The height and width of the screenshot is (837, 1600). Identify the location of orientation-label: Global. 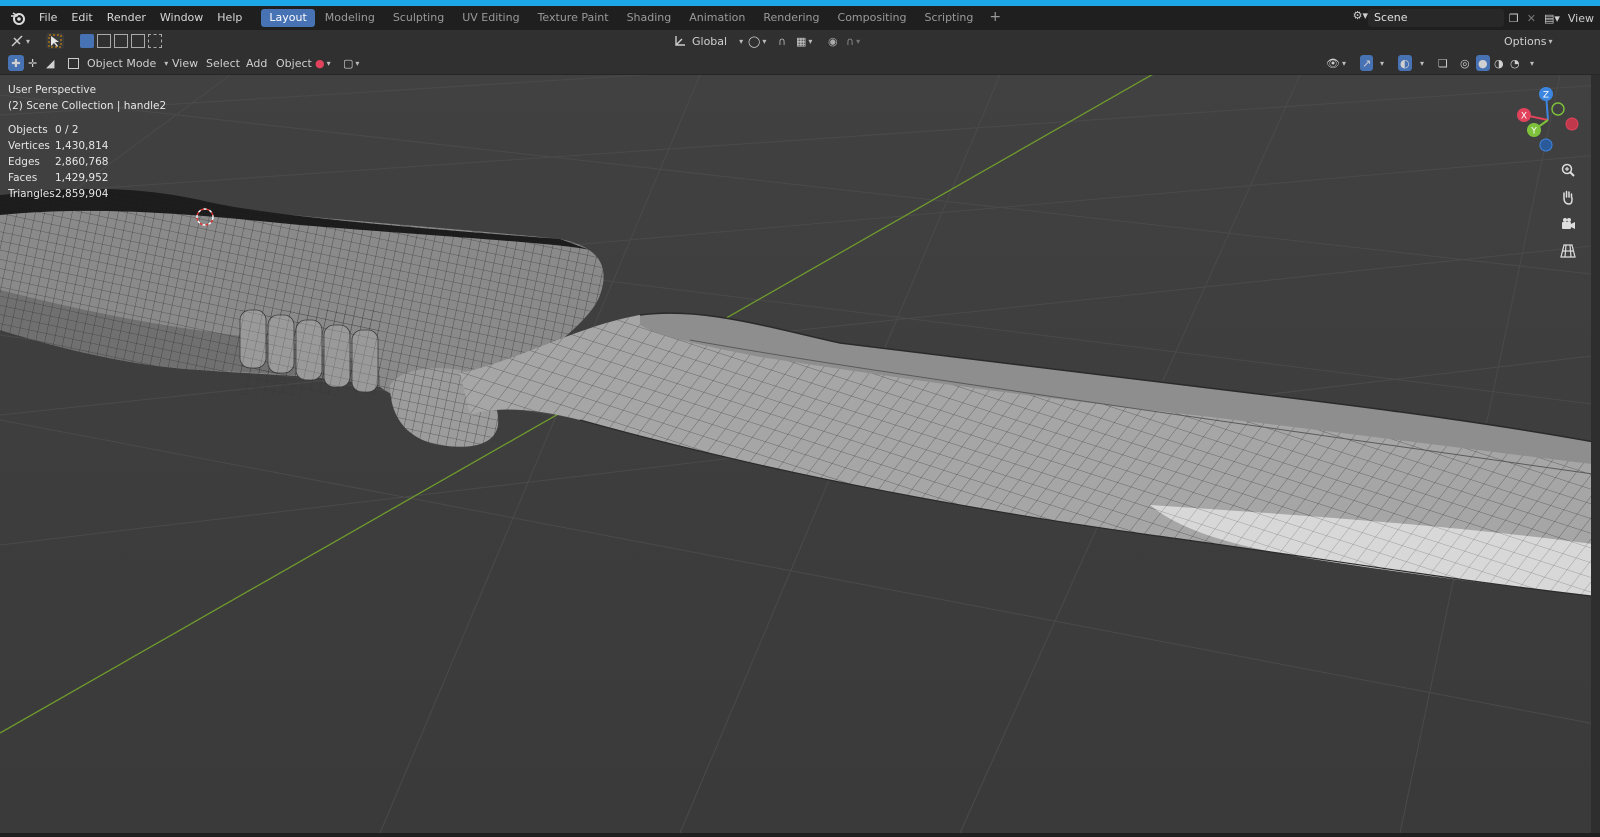
(710, 41).